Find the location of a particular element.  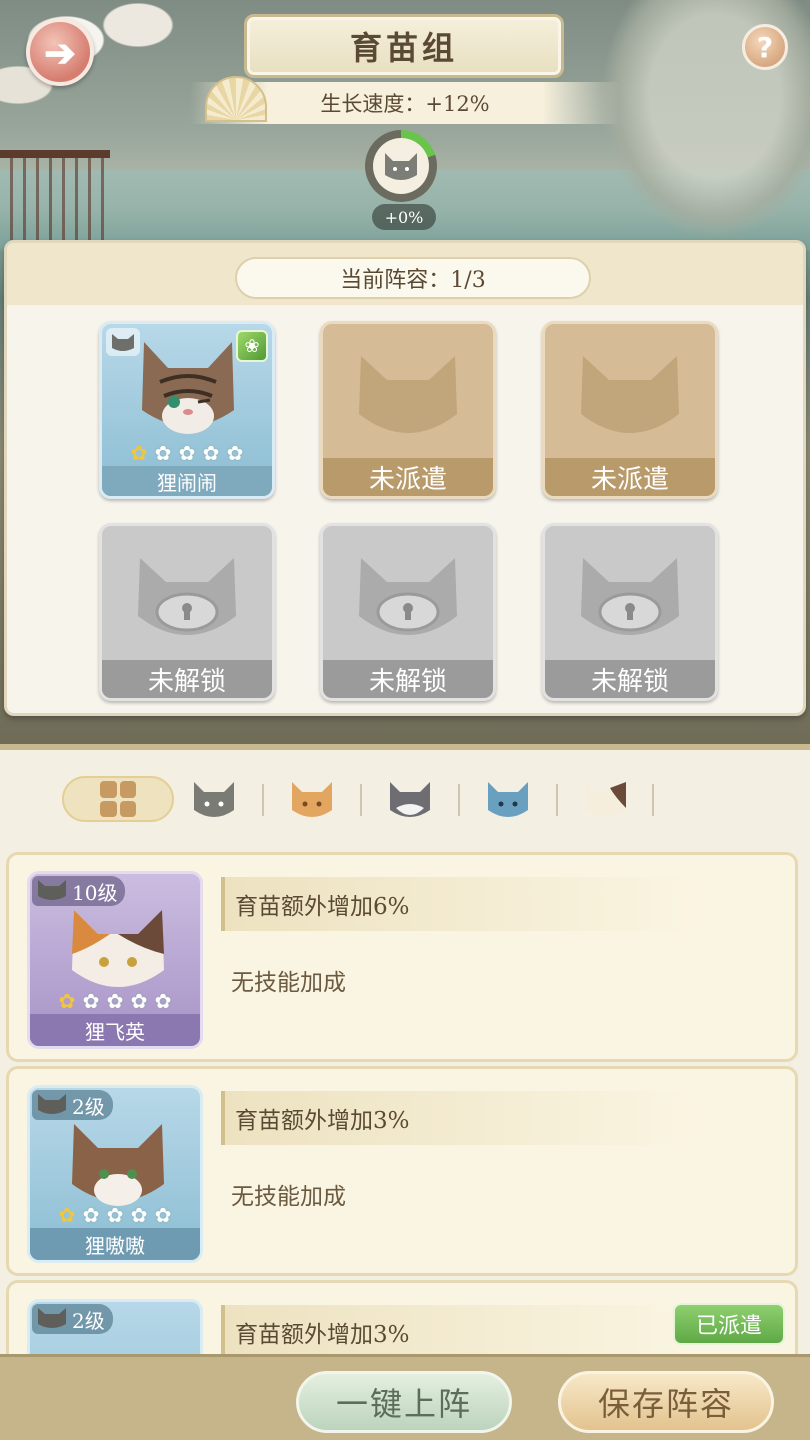

roster-slot-6: 未解锁 is located at coordinates (630, 612).